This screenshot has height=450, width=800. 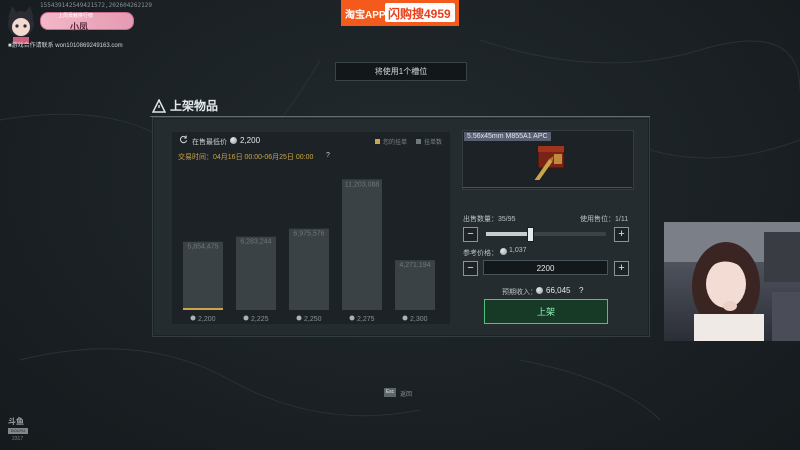 I want to click on quantity-label: 出售数量：35/95, so click(x=489, y=219).